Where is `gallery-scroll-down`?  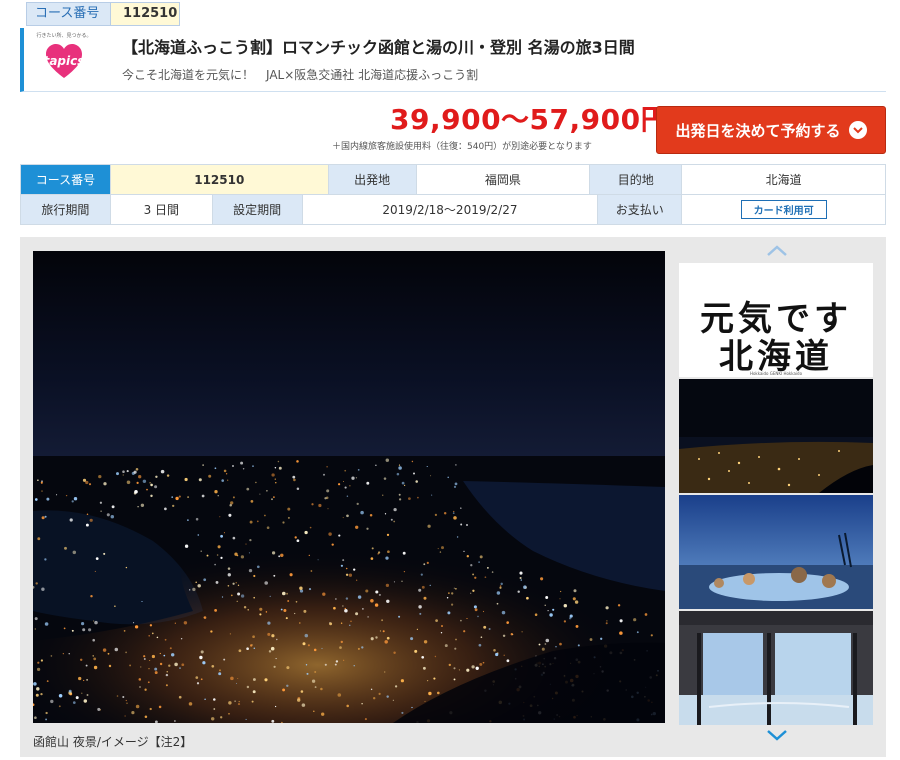 gallery-scroll-down is located at coordinates (777, 735).